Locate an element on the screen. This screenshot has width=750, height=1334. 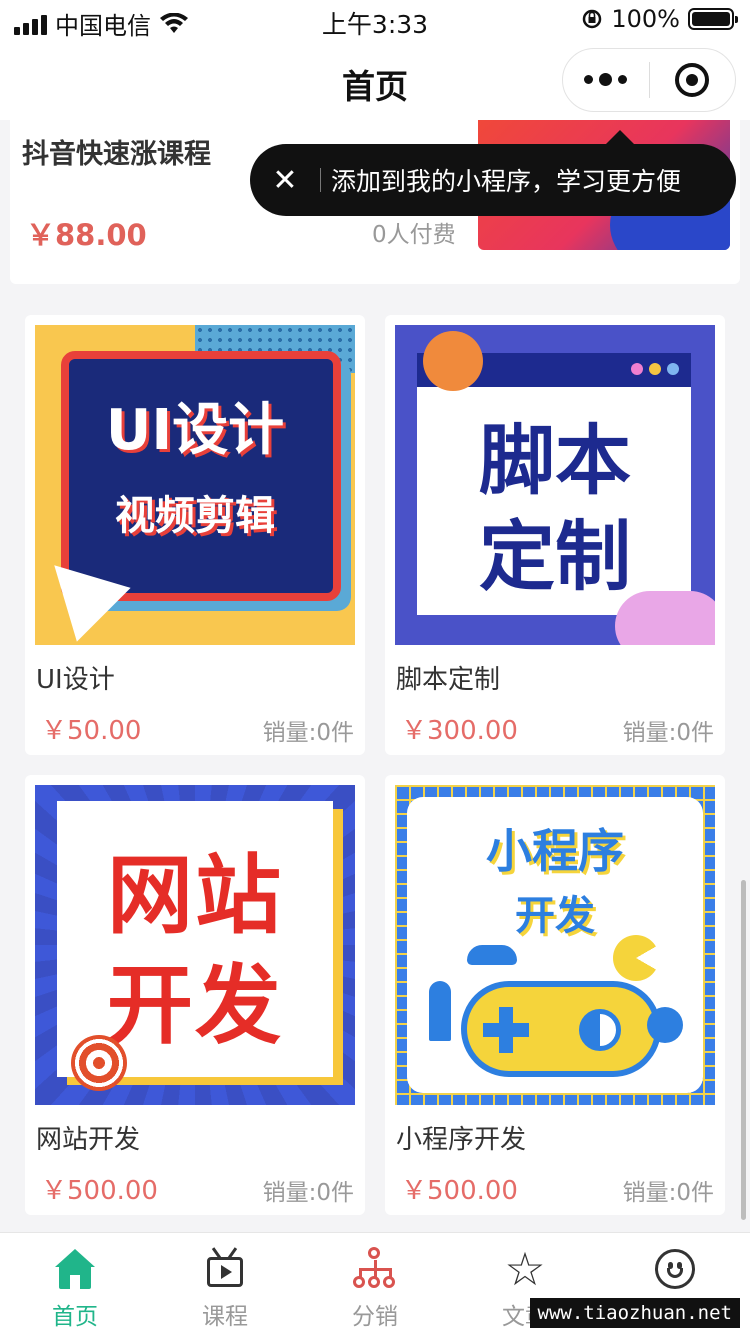
nav-bar: 首页 is located at coordinates (375, 80).